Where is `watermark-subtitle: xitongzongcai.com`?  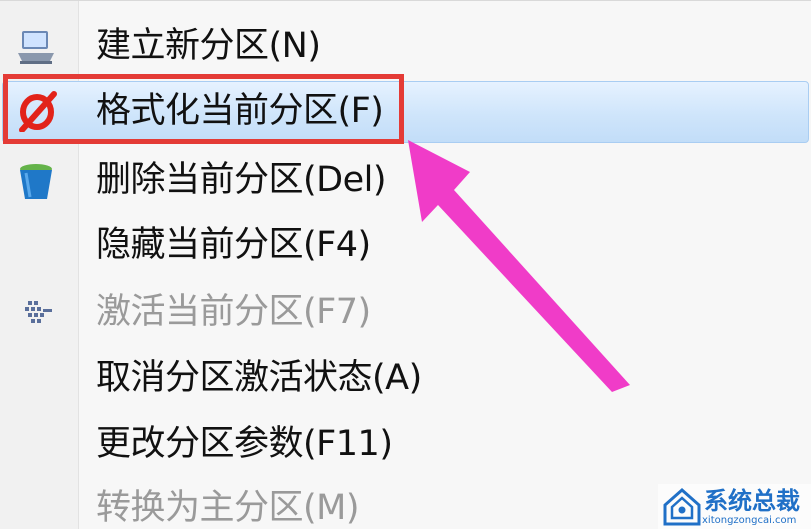 watermark-subtitle: xitongzongcai.com is located at coordinates (749, 520).